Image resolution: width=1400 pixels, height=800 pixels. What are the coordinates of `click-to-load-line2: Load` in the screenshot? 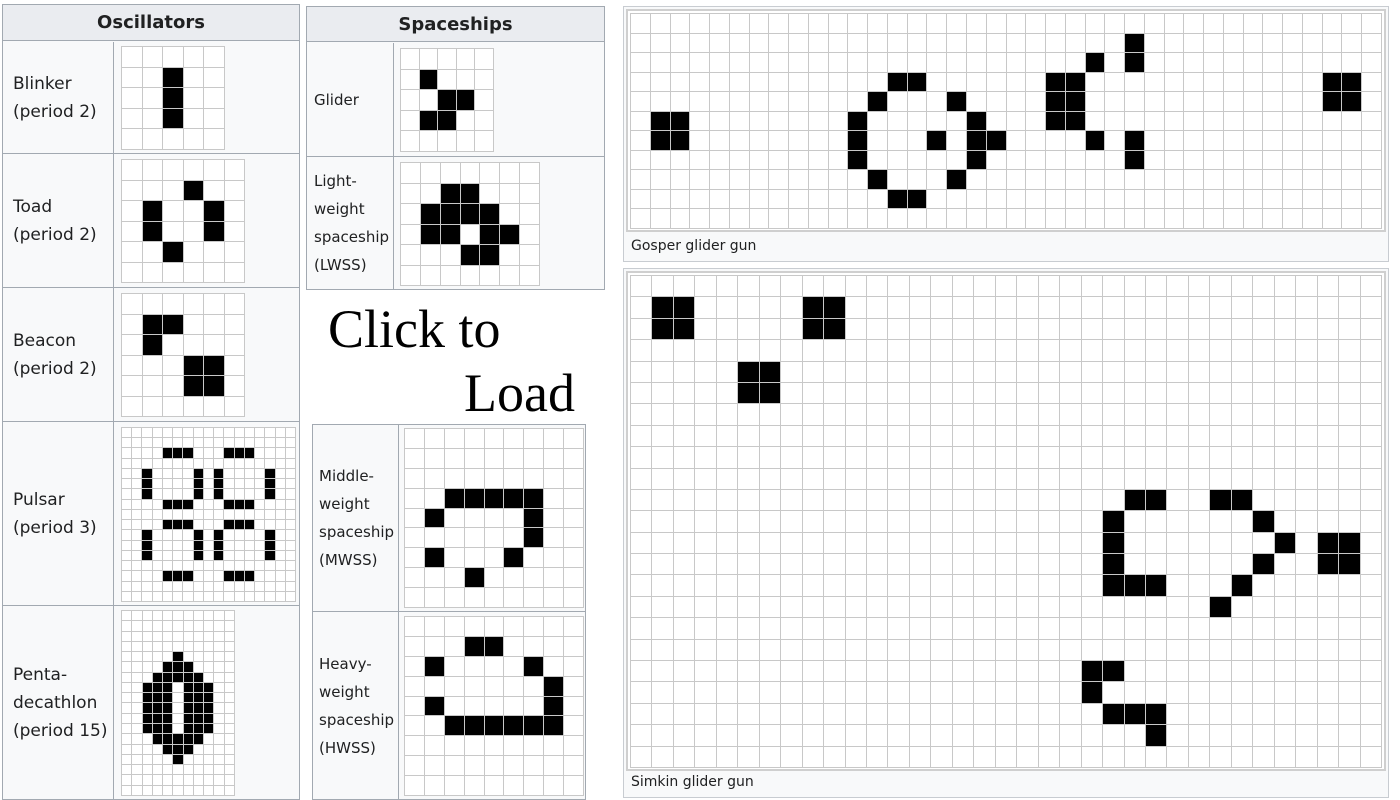 It's located at (519, 393).